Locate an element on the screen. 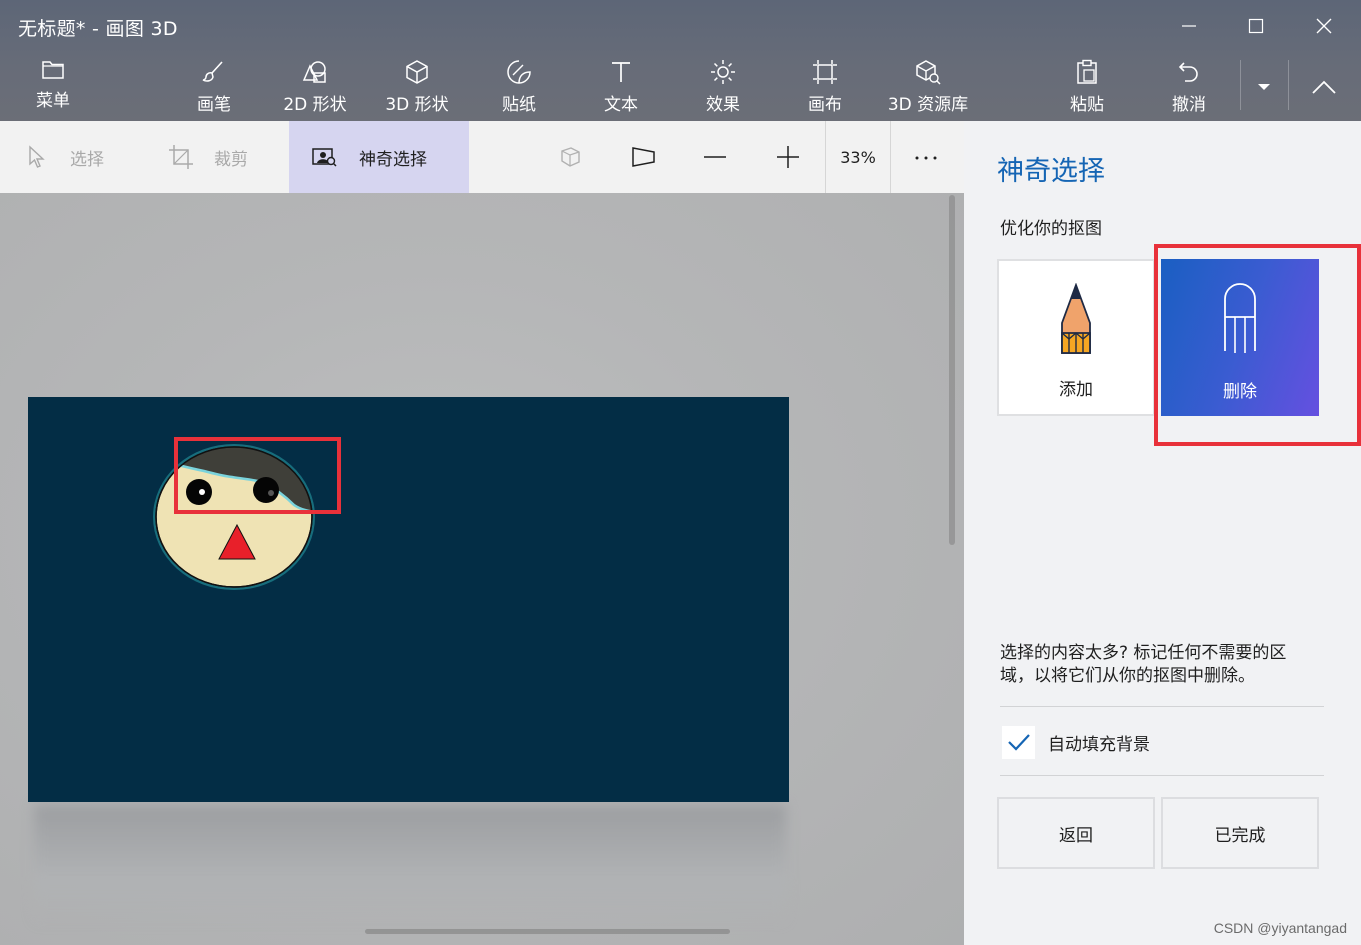 The width and height of the screenshot is (1361, 945). tool-3d-shapes-label: 3D 形状 is located at coordinates (417, 105).